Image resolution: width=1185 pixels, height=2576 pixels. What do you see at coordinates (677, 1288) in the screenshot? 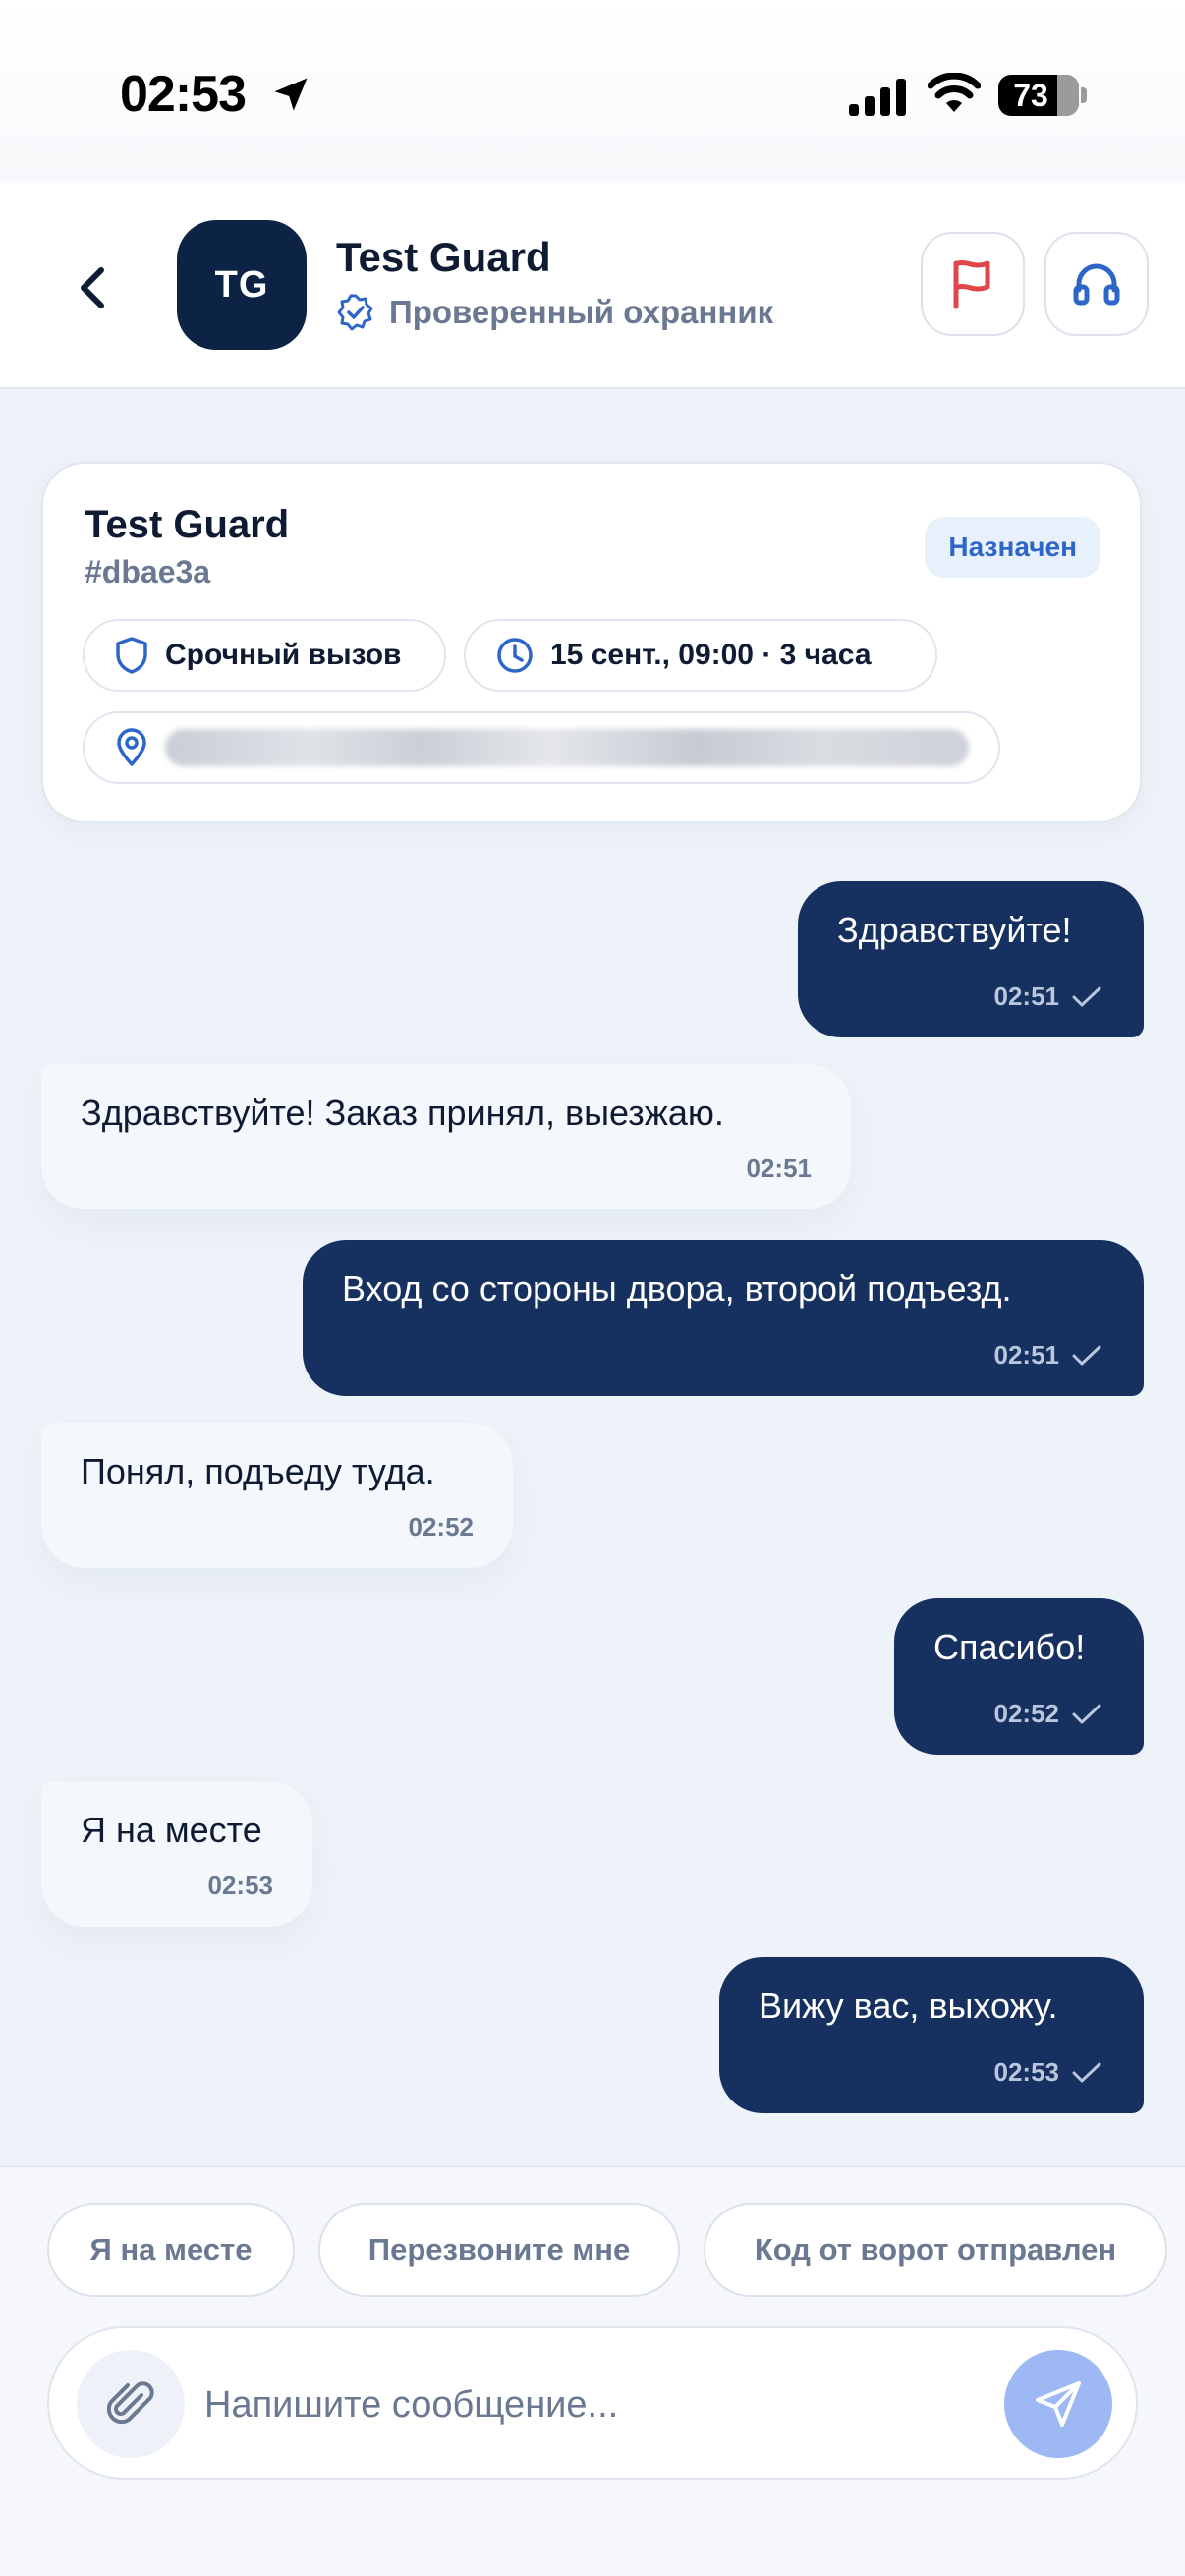
I see `message-text: Вход со стороны двора, второй подъезд.` at bounding box center [677, 1288].